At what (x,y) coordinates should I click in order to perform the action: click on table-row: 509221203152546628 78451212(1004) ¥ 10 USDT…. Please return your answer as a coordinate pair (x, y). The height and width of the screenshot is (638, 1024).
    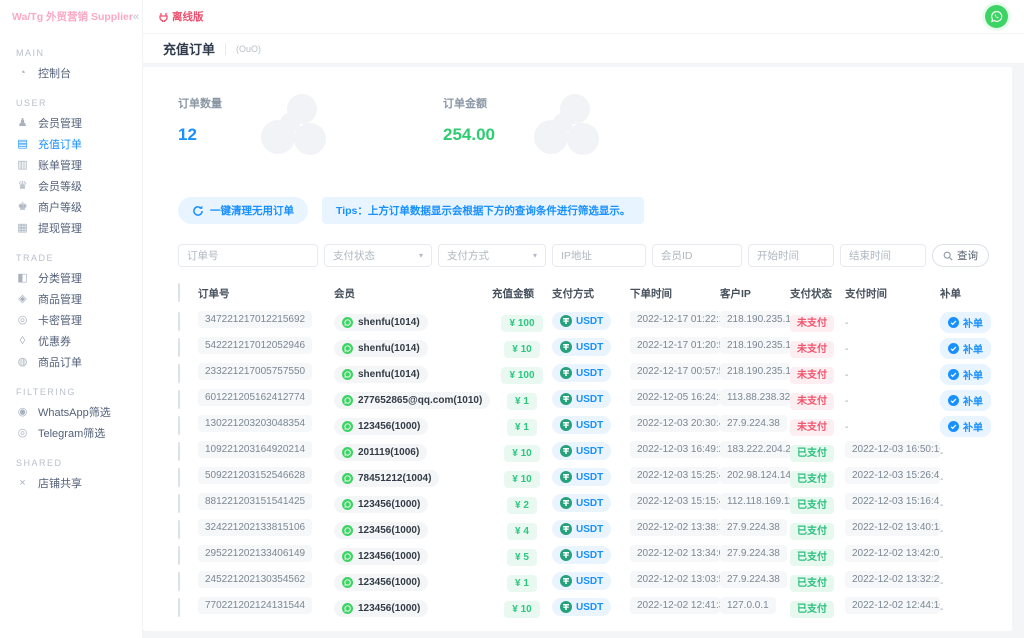
    Looking at the image, I should click on (585, 478).